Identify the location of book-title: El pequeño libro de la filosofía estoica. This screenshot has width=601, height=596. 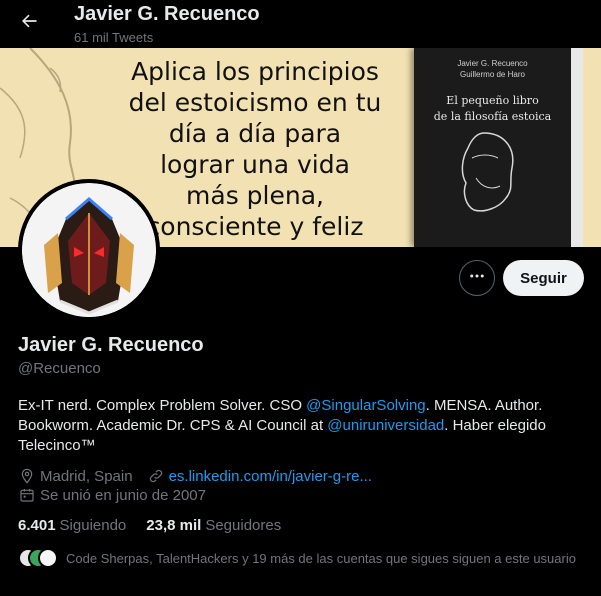
(492, 109).